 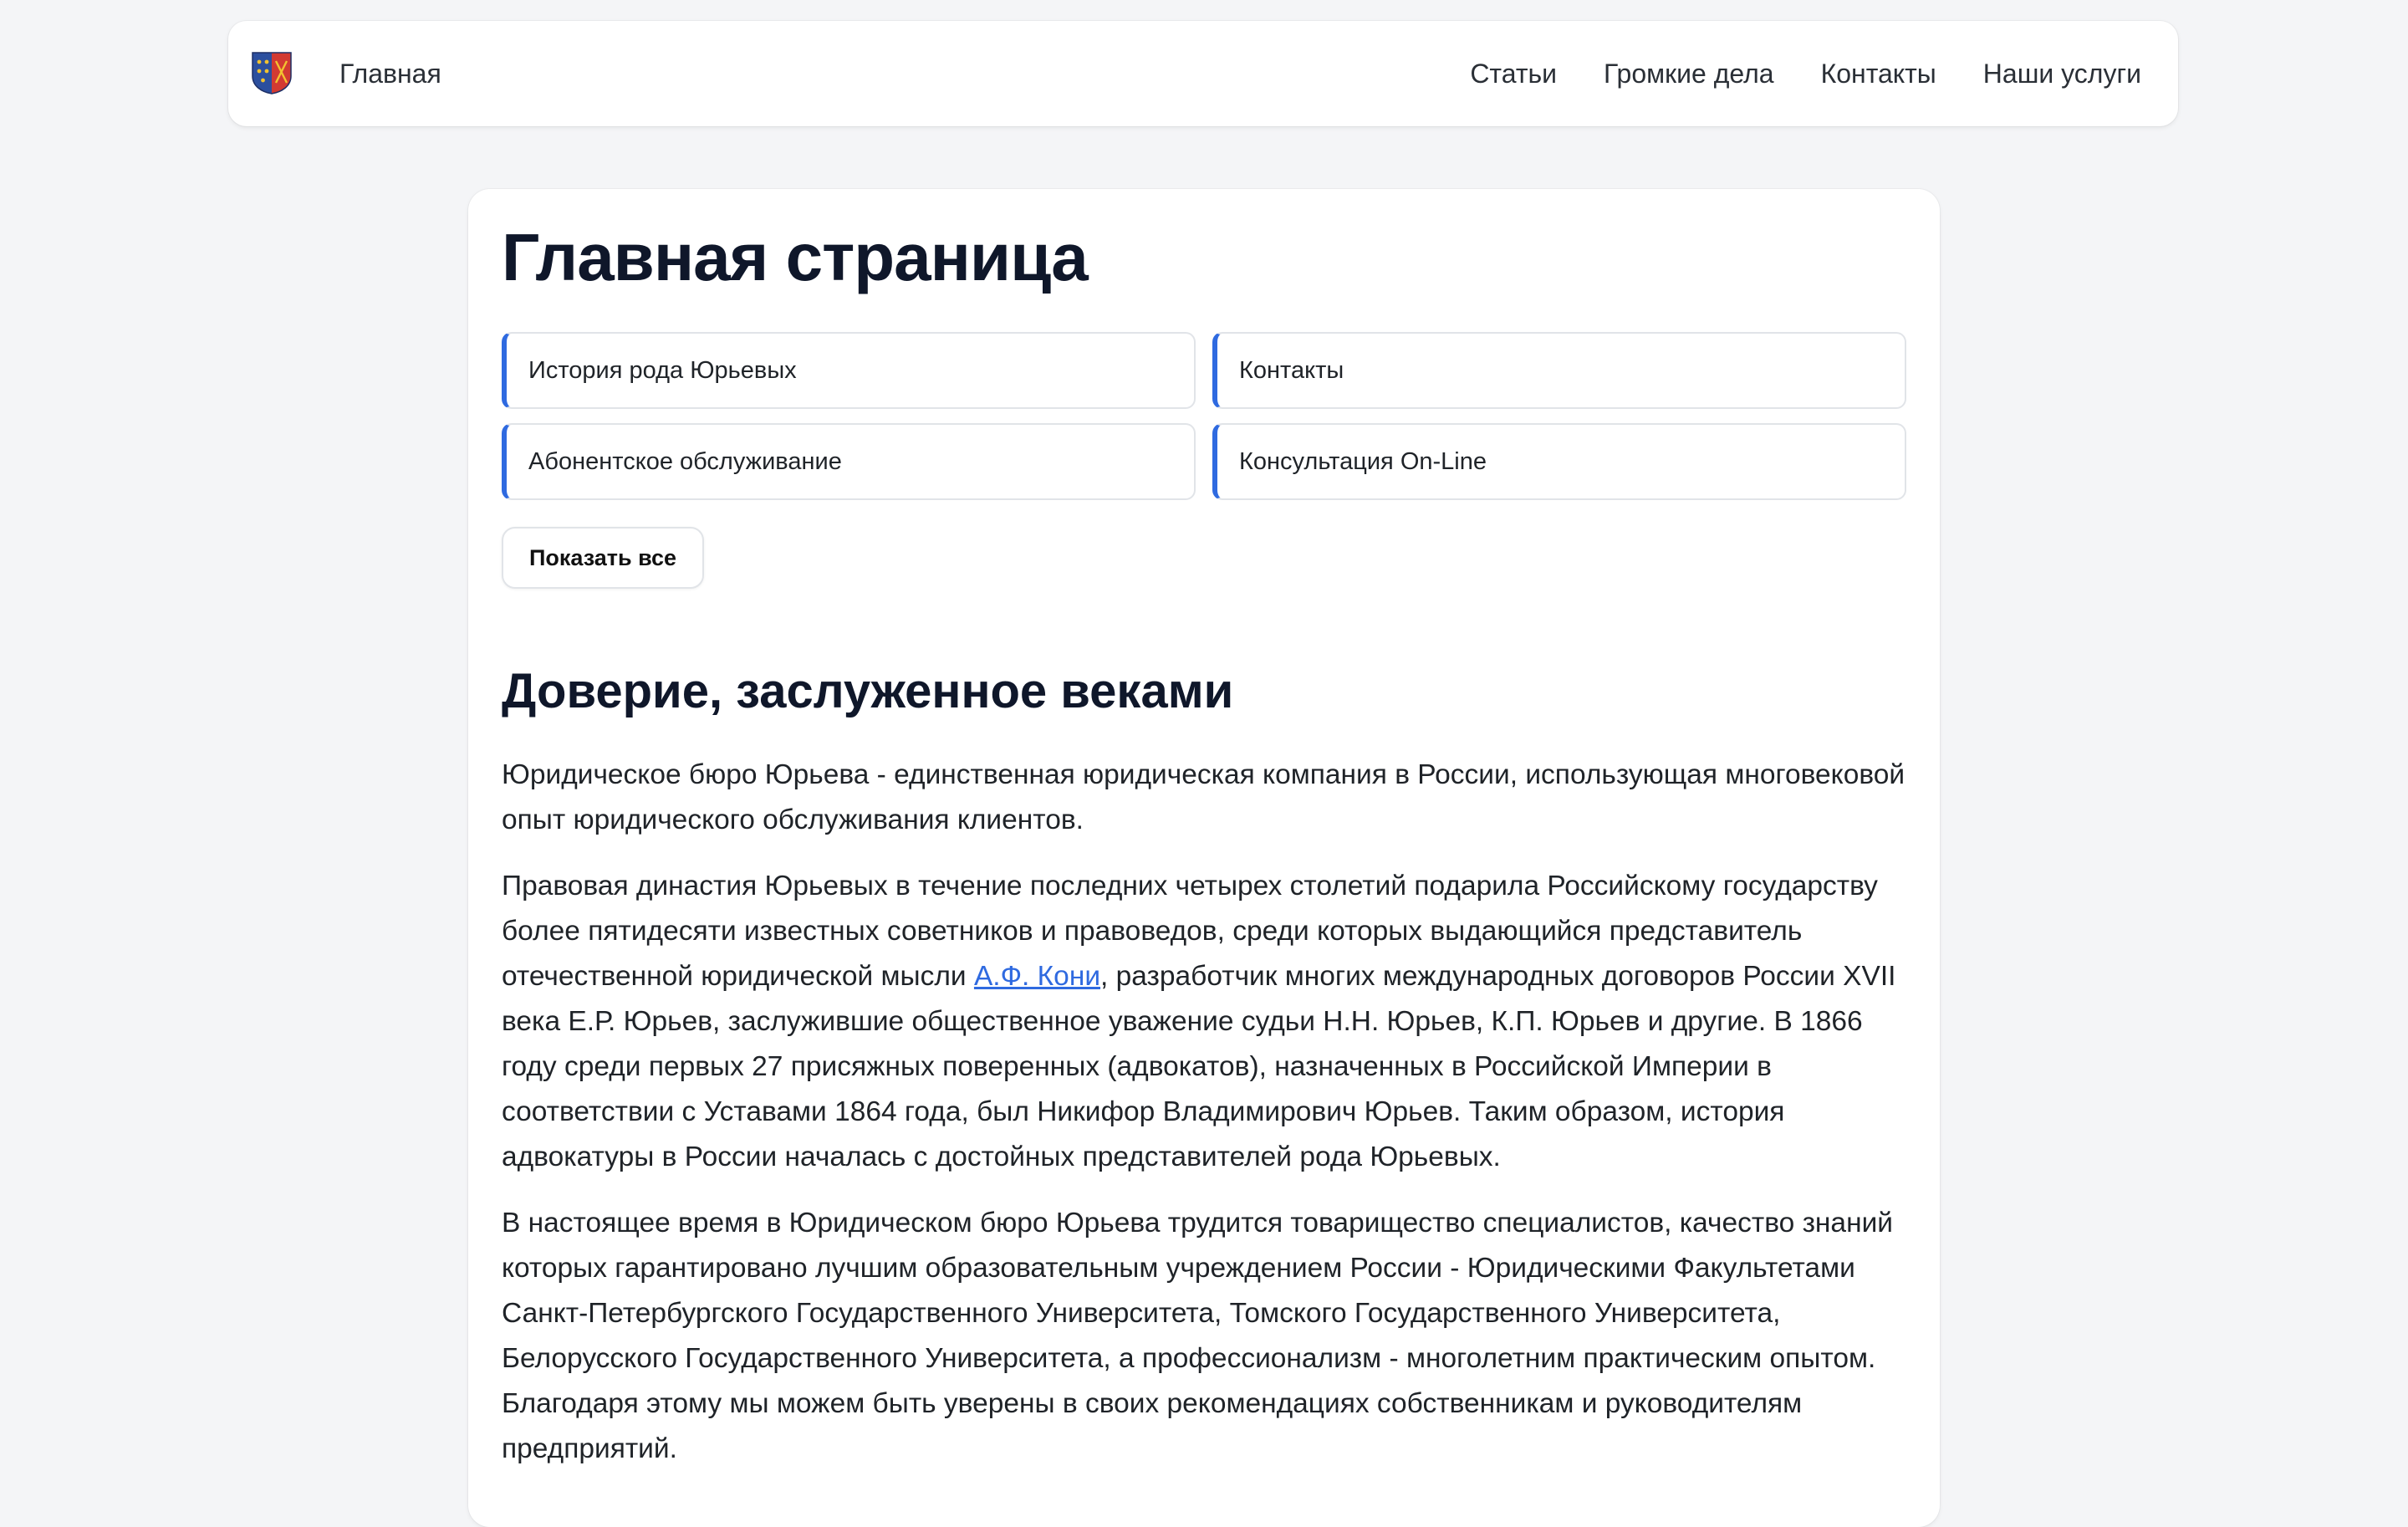 What do you see at coordinates (603, 558) in the screenshot?
I see `show-all-button: Показать все` at bounding box center [603, 558].